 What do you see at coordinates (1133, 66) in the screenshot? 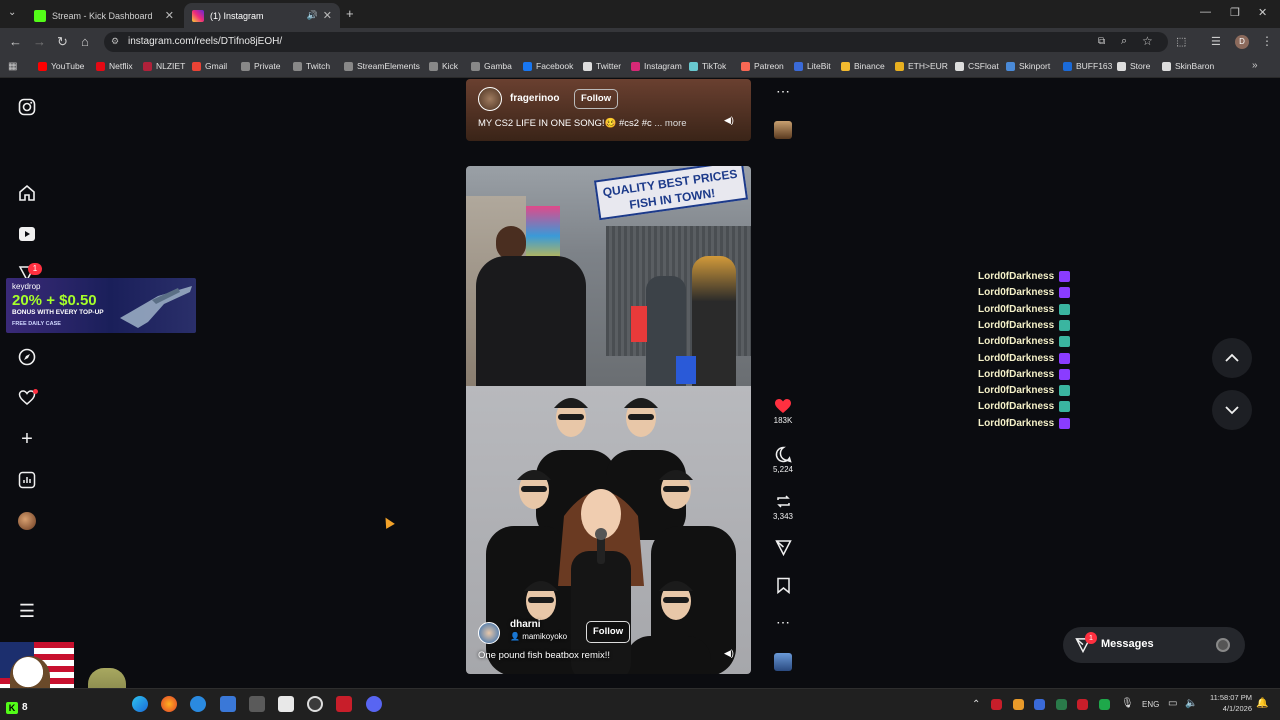
I see `bookmark-item: Store` at bounding box center [1133, 66].